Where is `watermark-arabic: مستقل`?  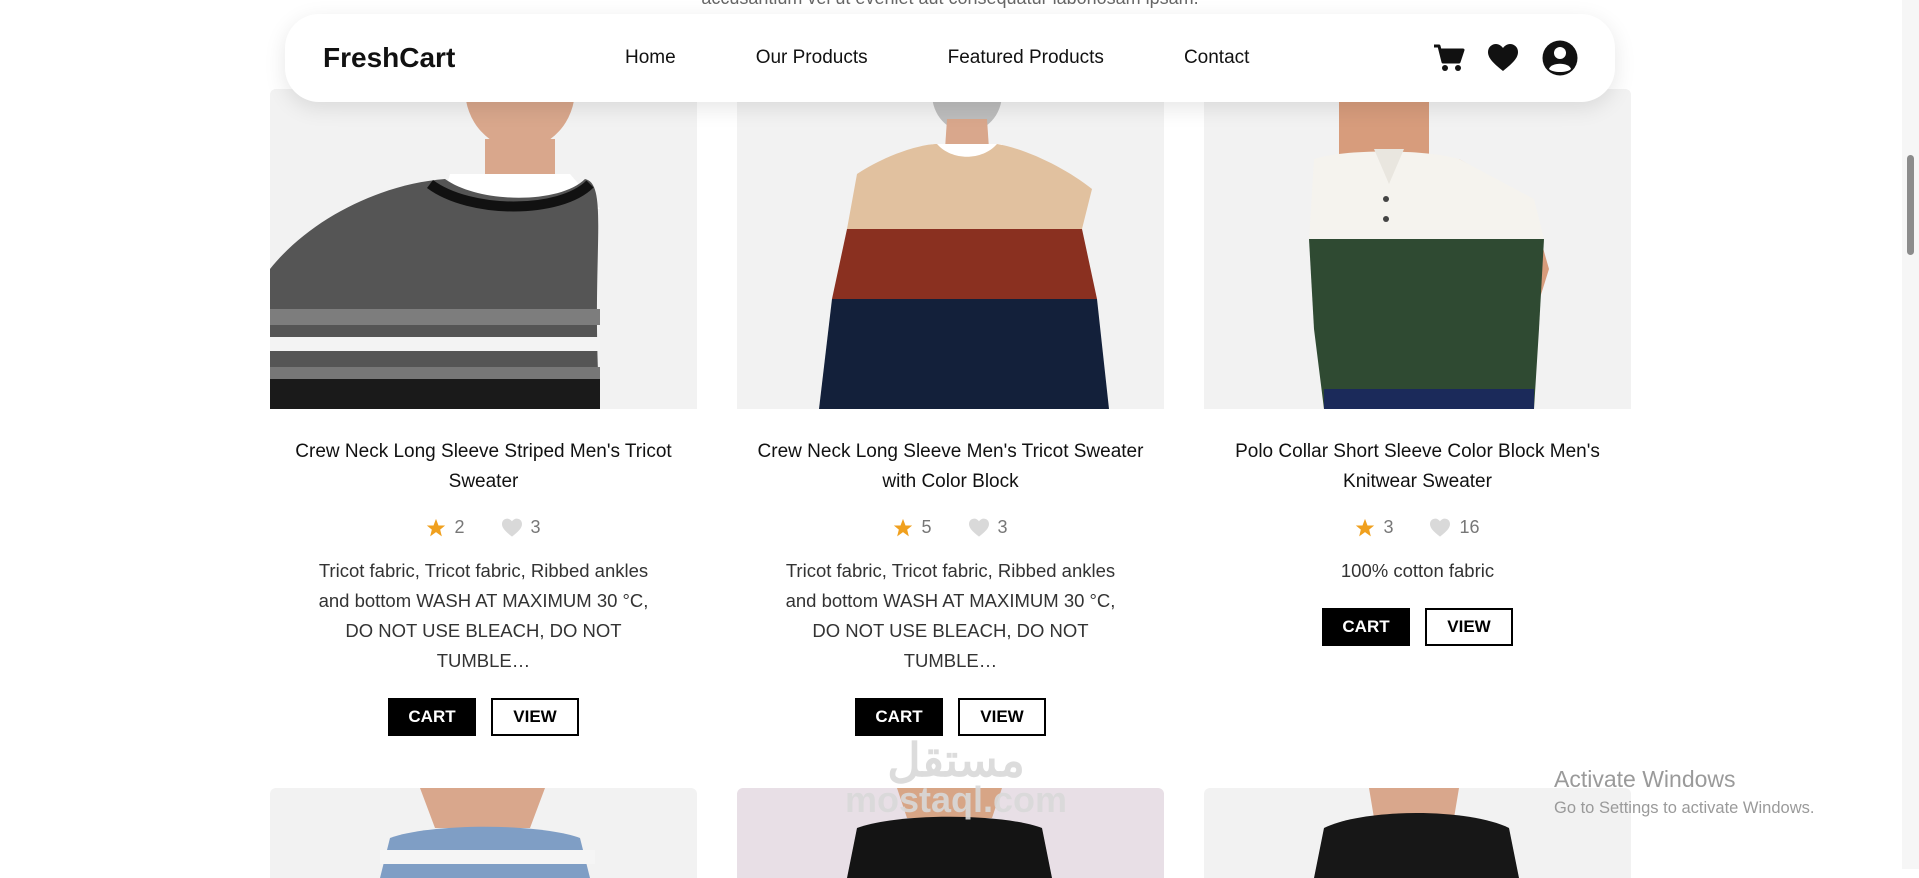 watermark-arabic: مستقل is located at coordinates (956, 760).